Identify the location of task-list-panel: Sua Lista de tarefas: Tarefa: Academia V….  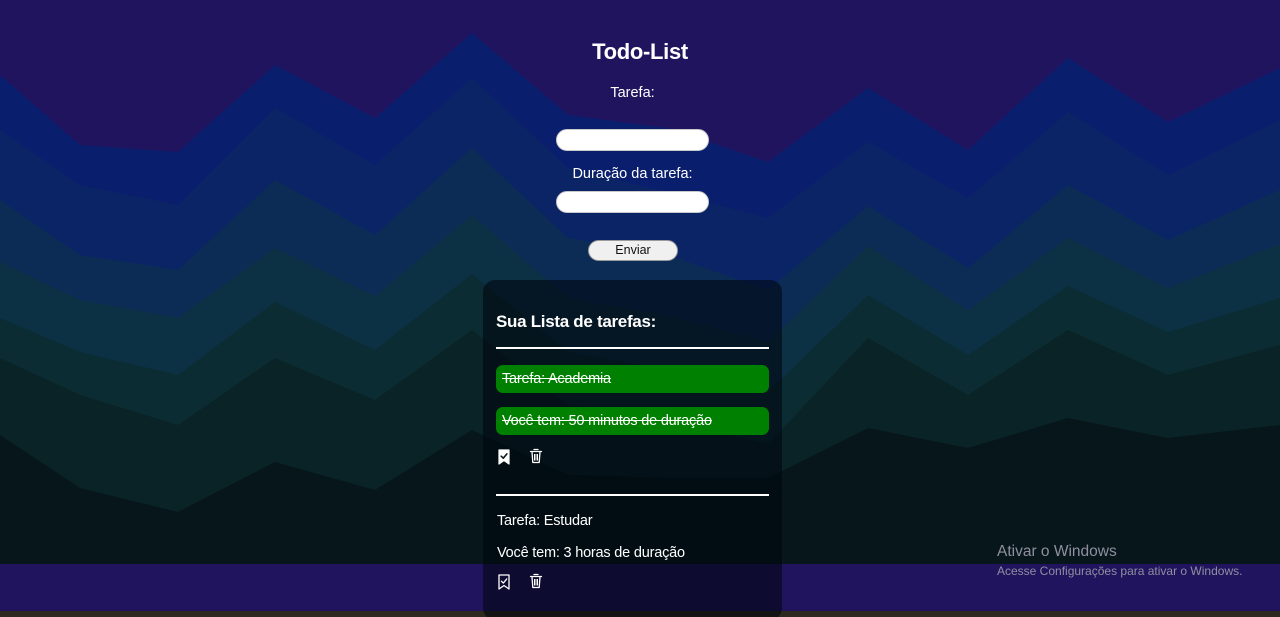
(632, 448).